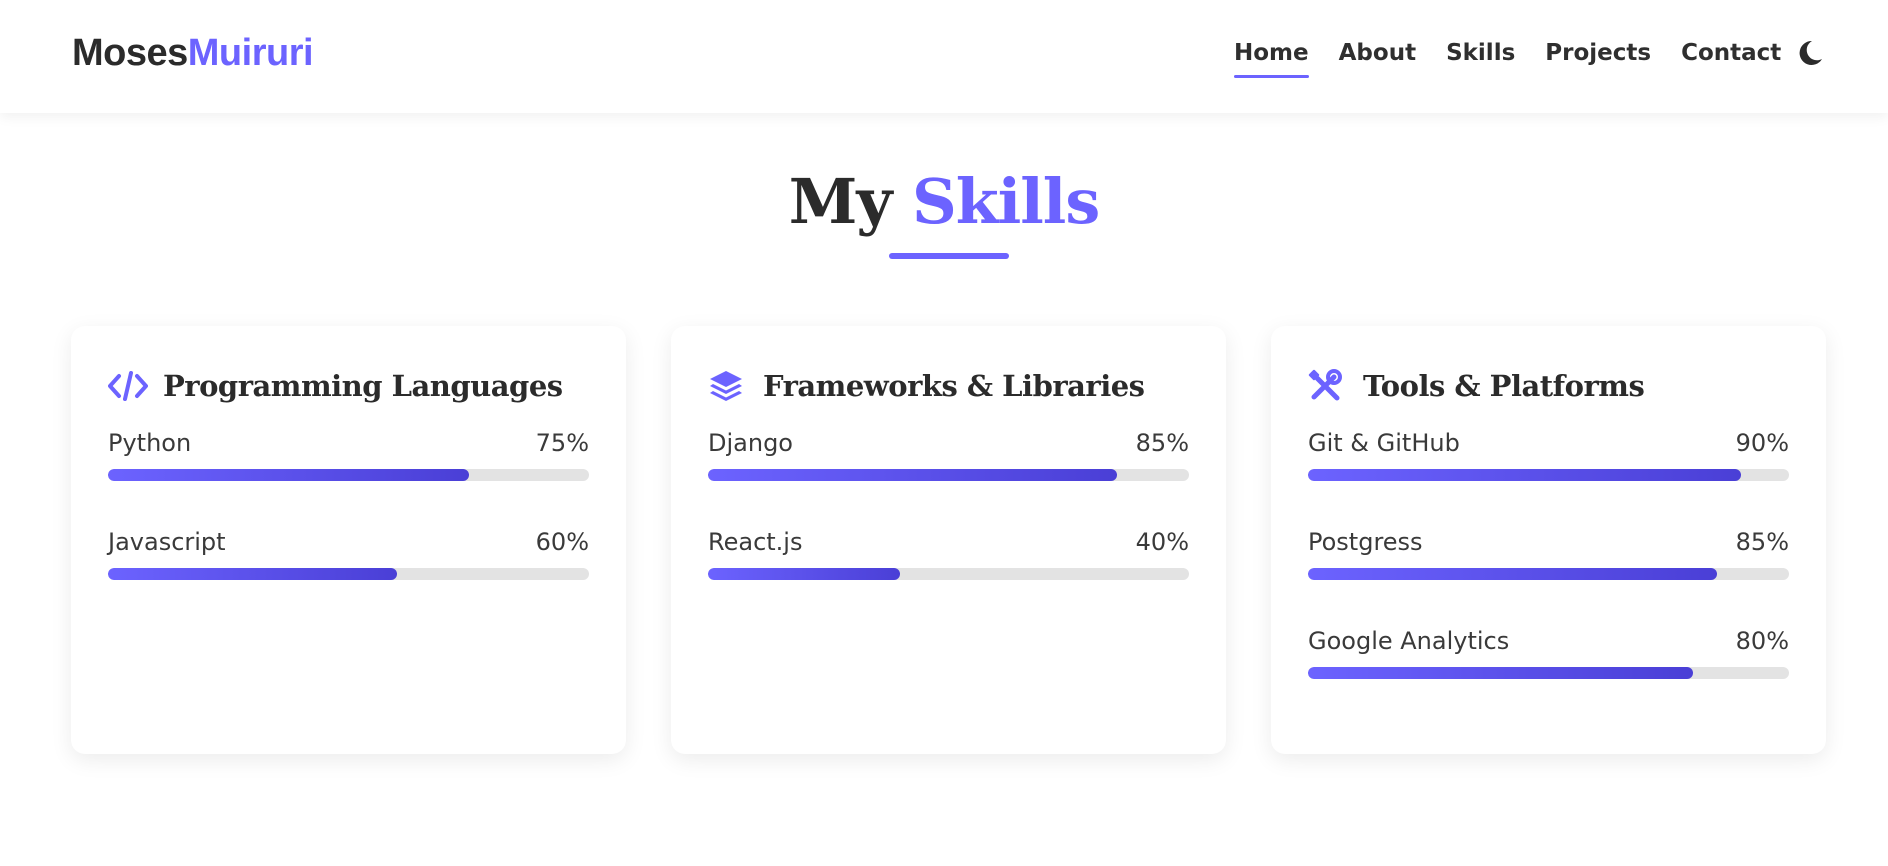  I want to click on nav-link-about: About, so click(1377, 53).